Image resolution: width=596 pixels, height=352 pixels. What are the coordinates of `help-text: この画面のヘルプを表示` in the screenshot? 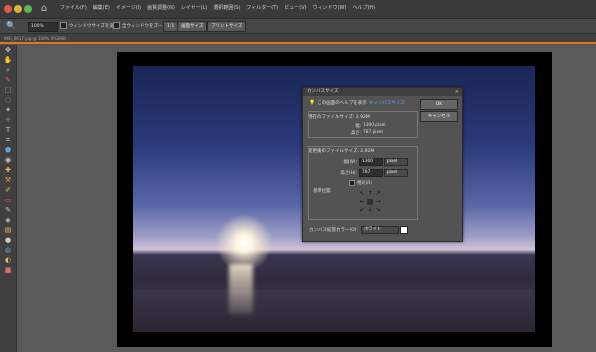 It's located at (342, 103).